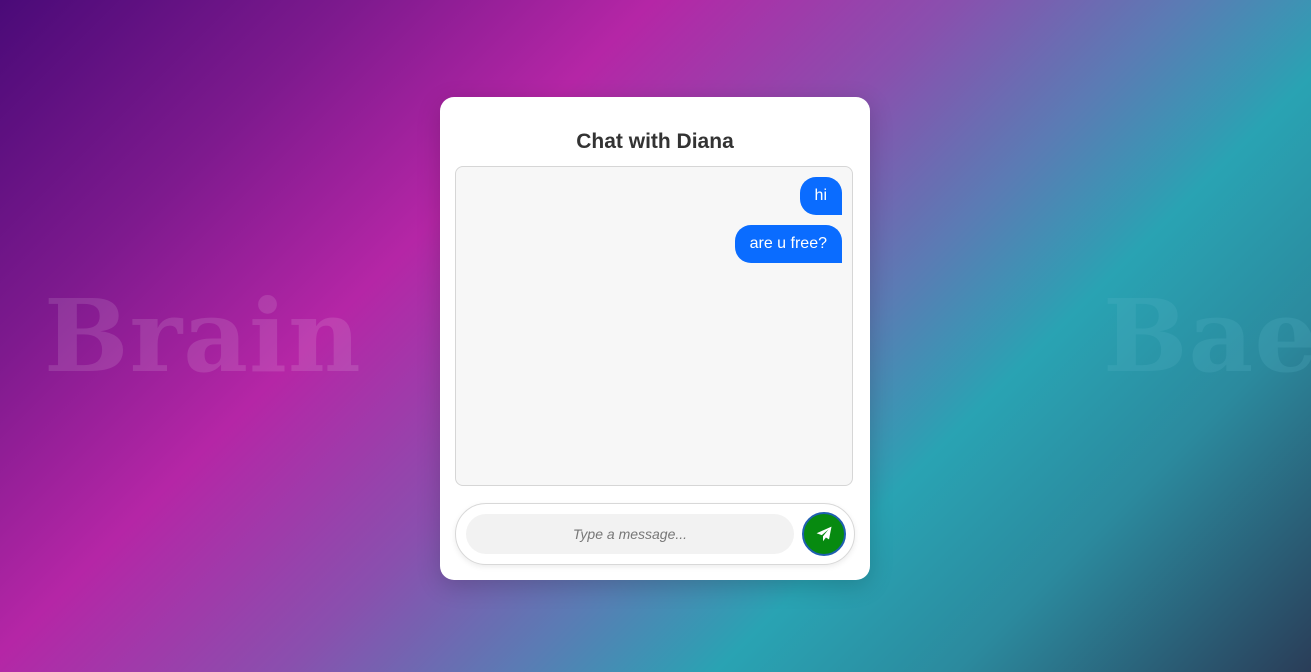 This screenshot has height=672, width=1311. Describe the element at coordinates (630, 534) in the screenshot. I see `message-input` at that location.